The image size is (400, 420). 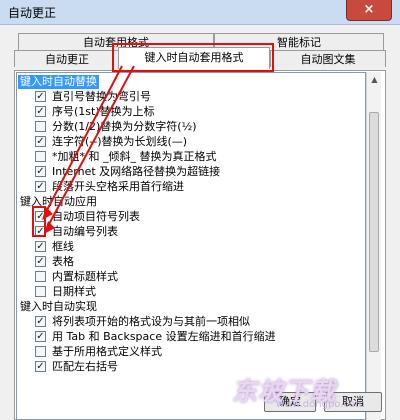 I want to click on option-label: 表格, so click(x=63, y=261).